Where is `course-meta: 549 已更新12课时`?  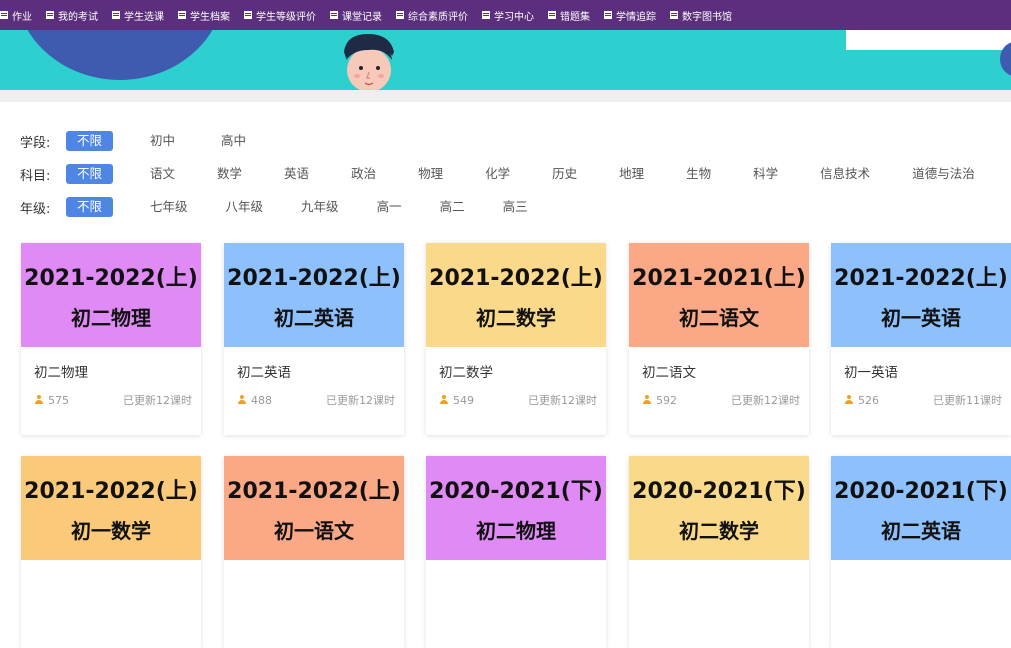
course-meta: 549 已更新12课时 is located at coordinates (518, 400).